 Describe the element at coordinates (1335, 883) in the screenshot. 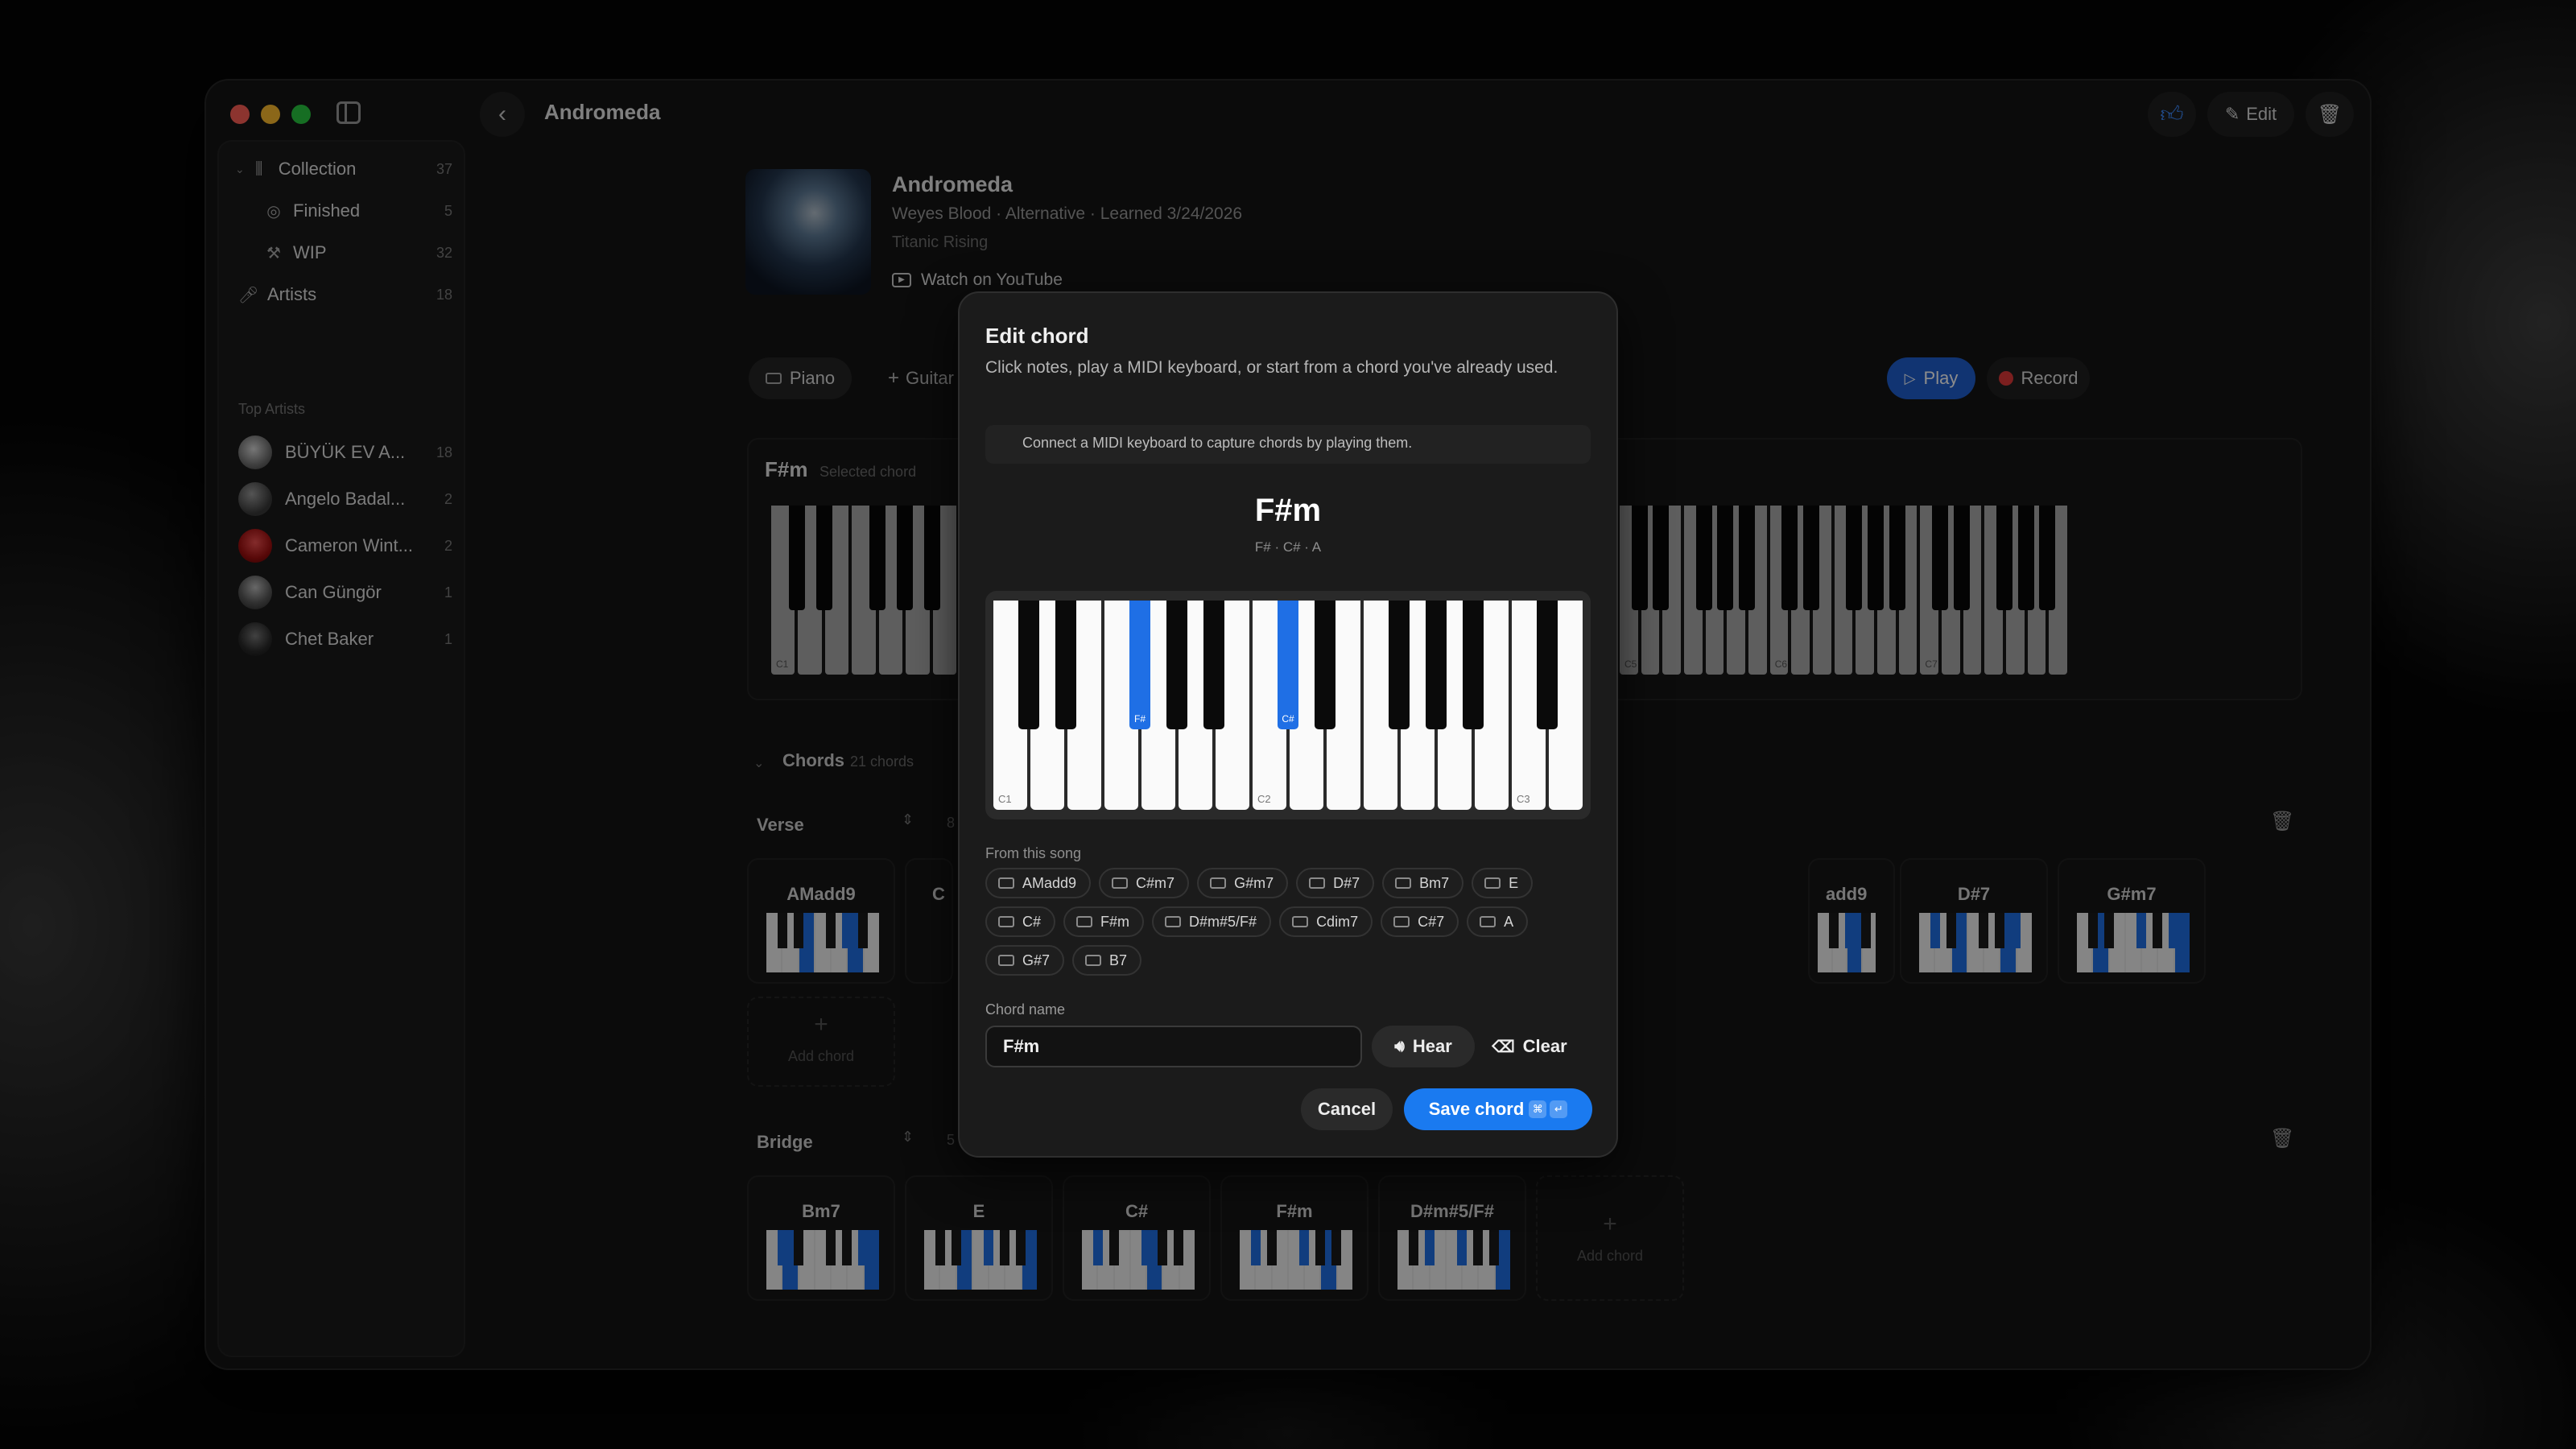

I see `chord-chip: D#7` at that location.